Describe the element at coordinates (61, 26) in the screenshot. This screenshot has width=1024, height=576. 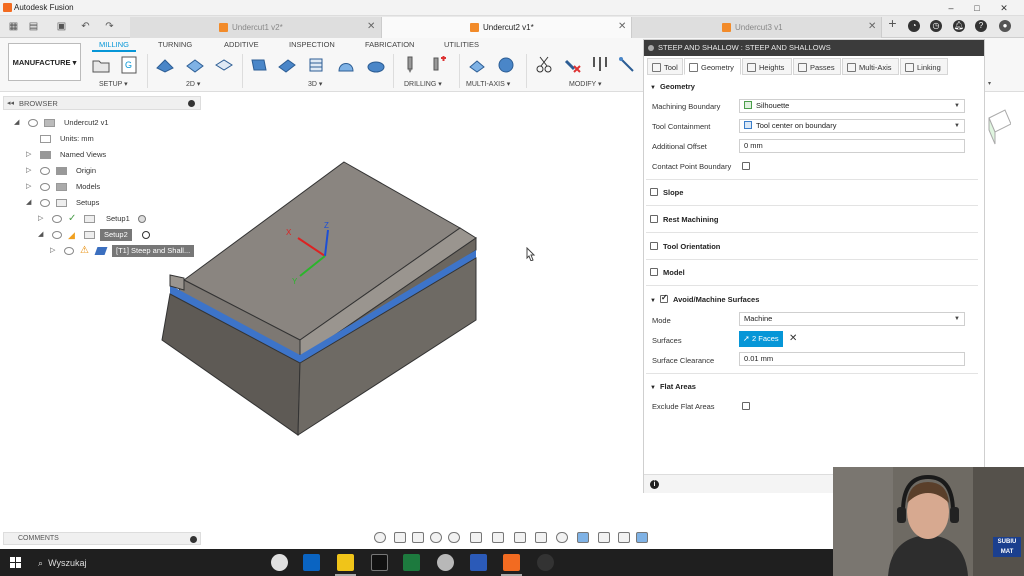
I see `save-icon: ▣` at that location.